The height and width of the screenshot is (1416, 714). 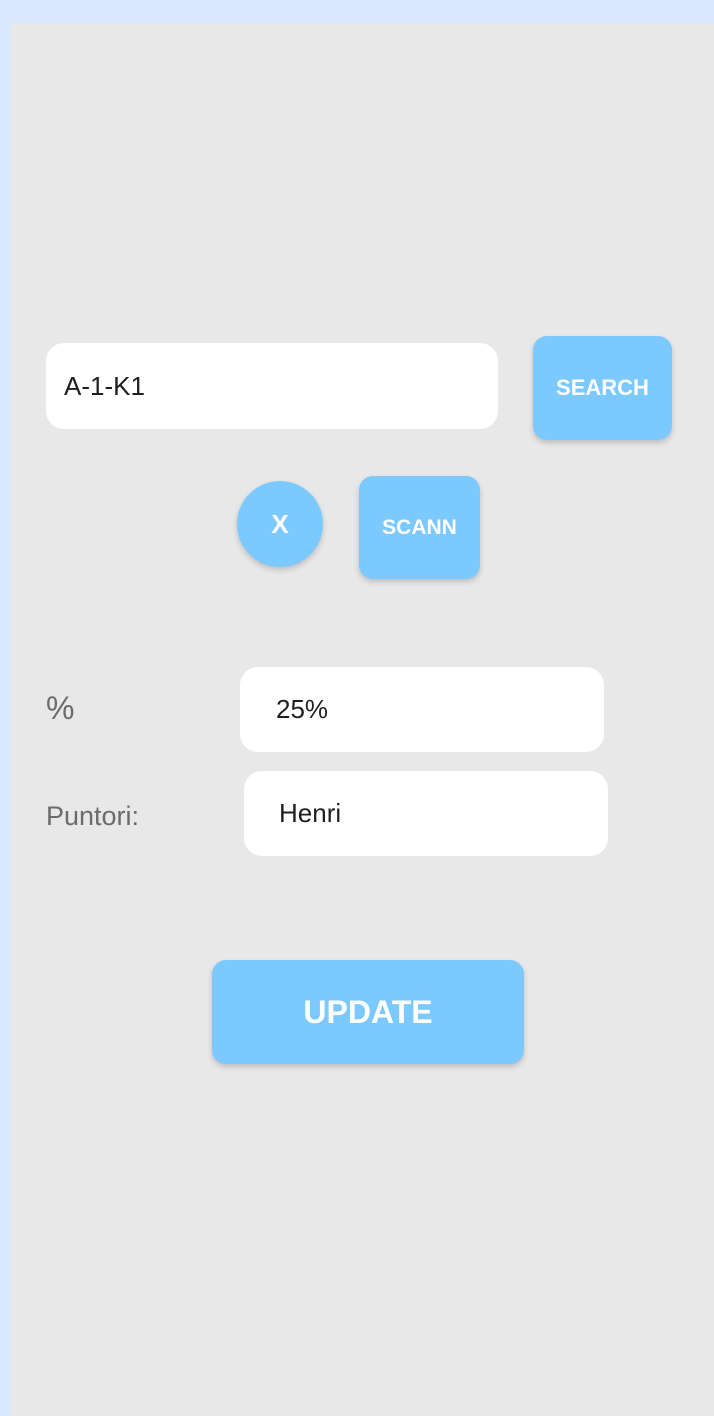 I want to click on search-button-label: SEARCH, so click(x=602, y=387).